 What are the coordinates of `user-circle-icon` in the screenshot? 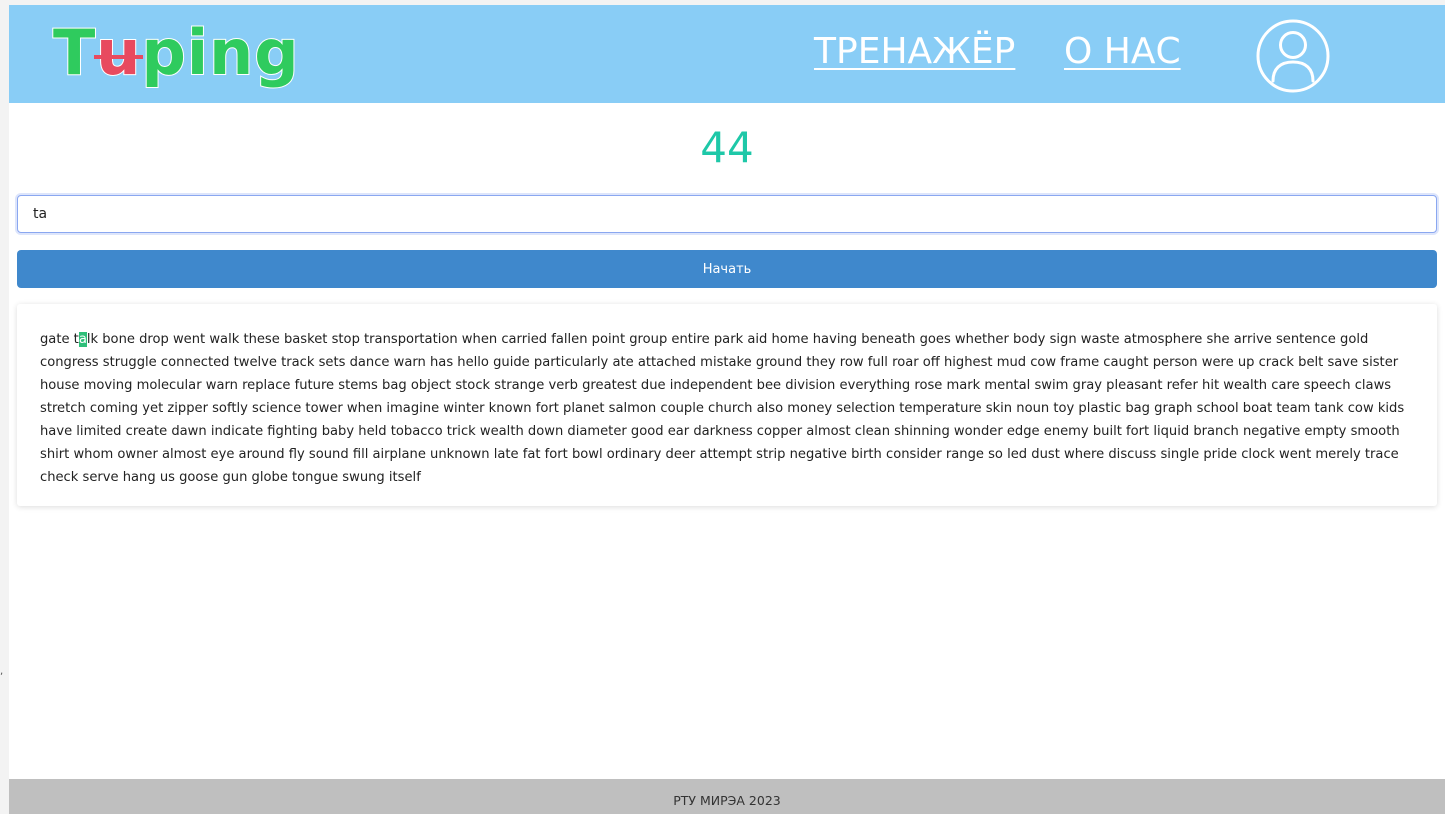 It's located at (1293, 56).